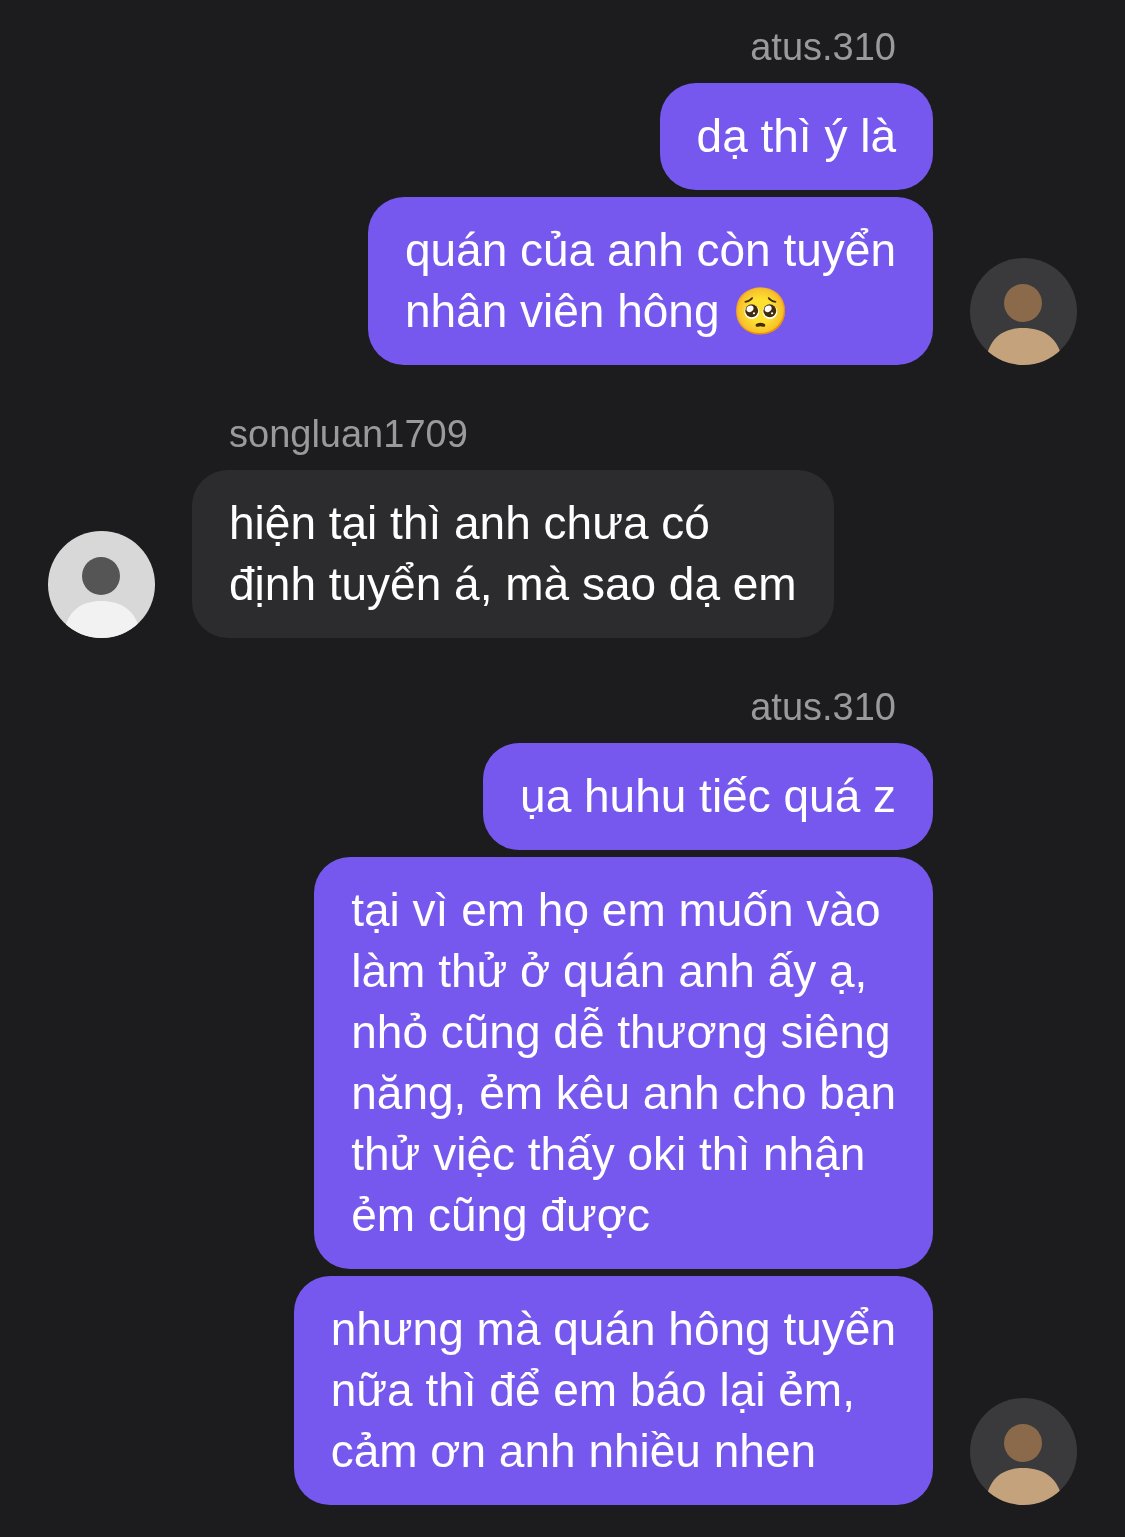  I want to click on sender-name: songluan1709, so click(348, 434).